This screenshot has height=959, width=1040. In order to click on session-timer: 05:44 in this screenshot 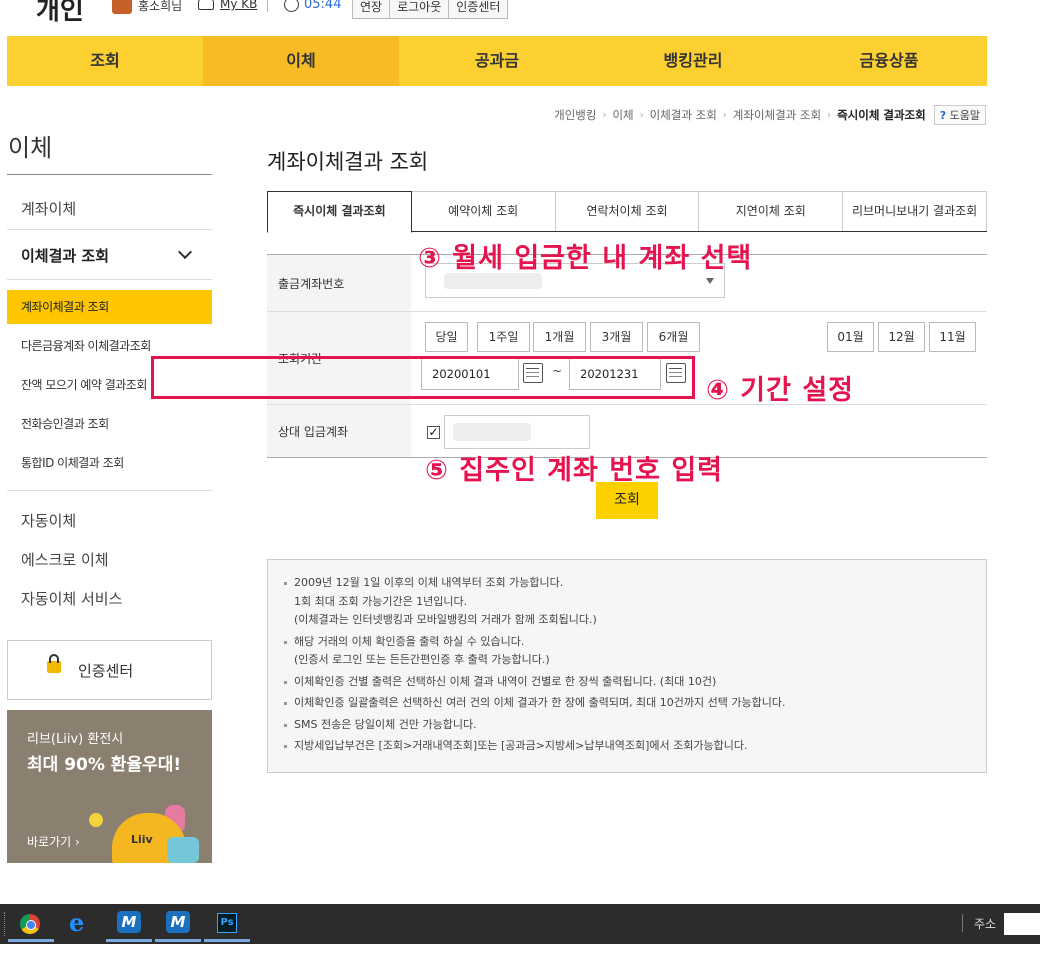, I will do `click(323, 6)`.